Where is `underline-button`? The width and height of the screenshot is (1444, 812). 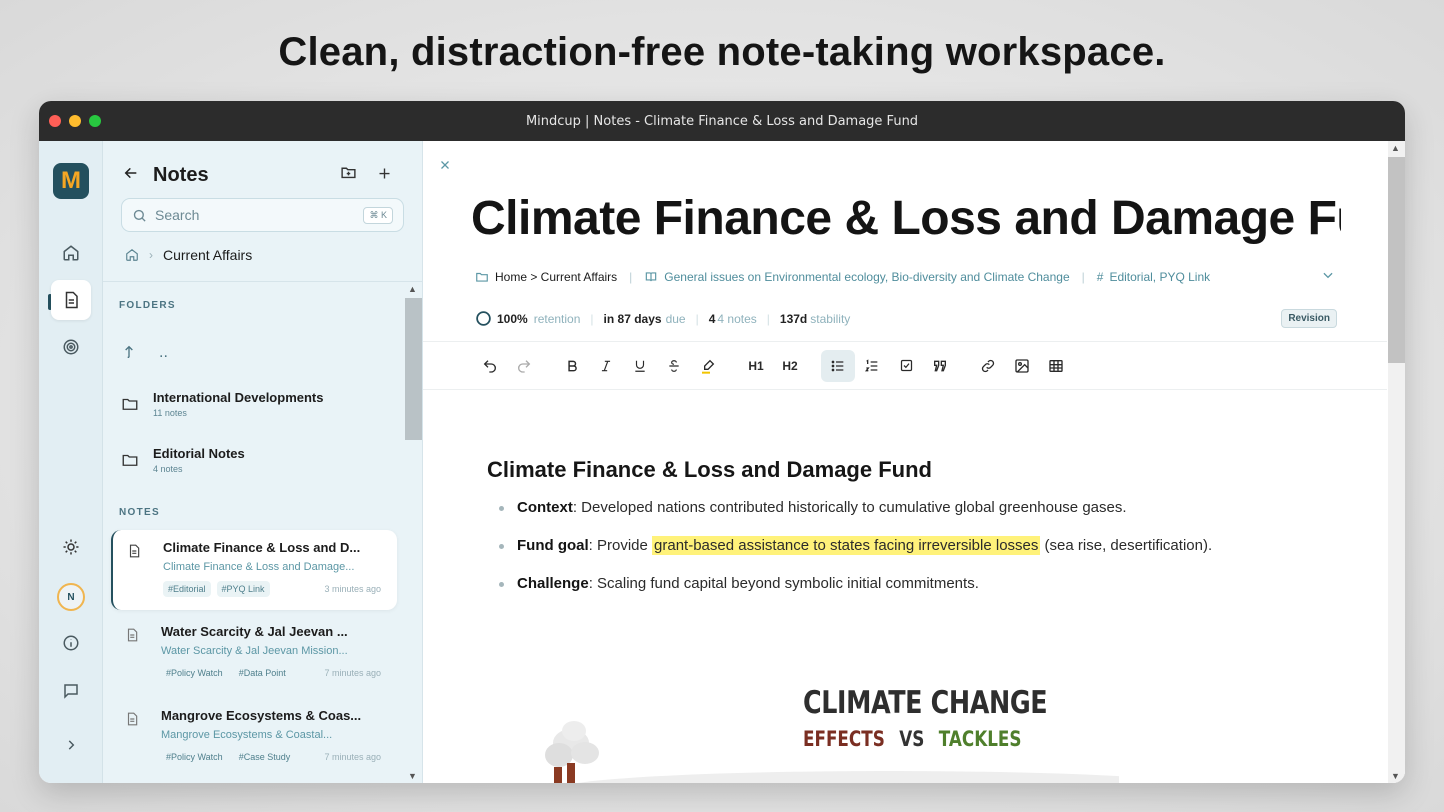 underline-button is located at coordinates (640, 366).